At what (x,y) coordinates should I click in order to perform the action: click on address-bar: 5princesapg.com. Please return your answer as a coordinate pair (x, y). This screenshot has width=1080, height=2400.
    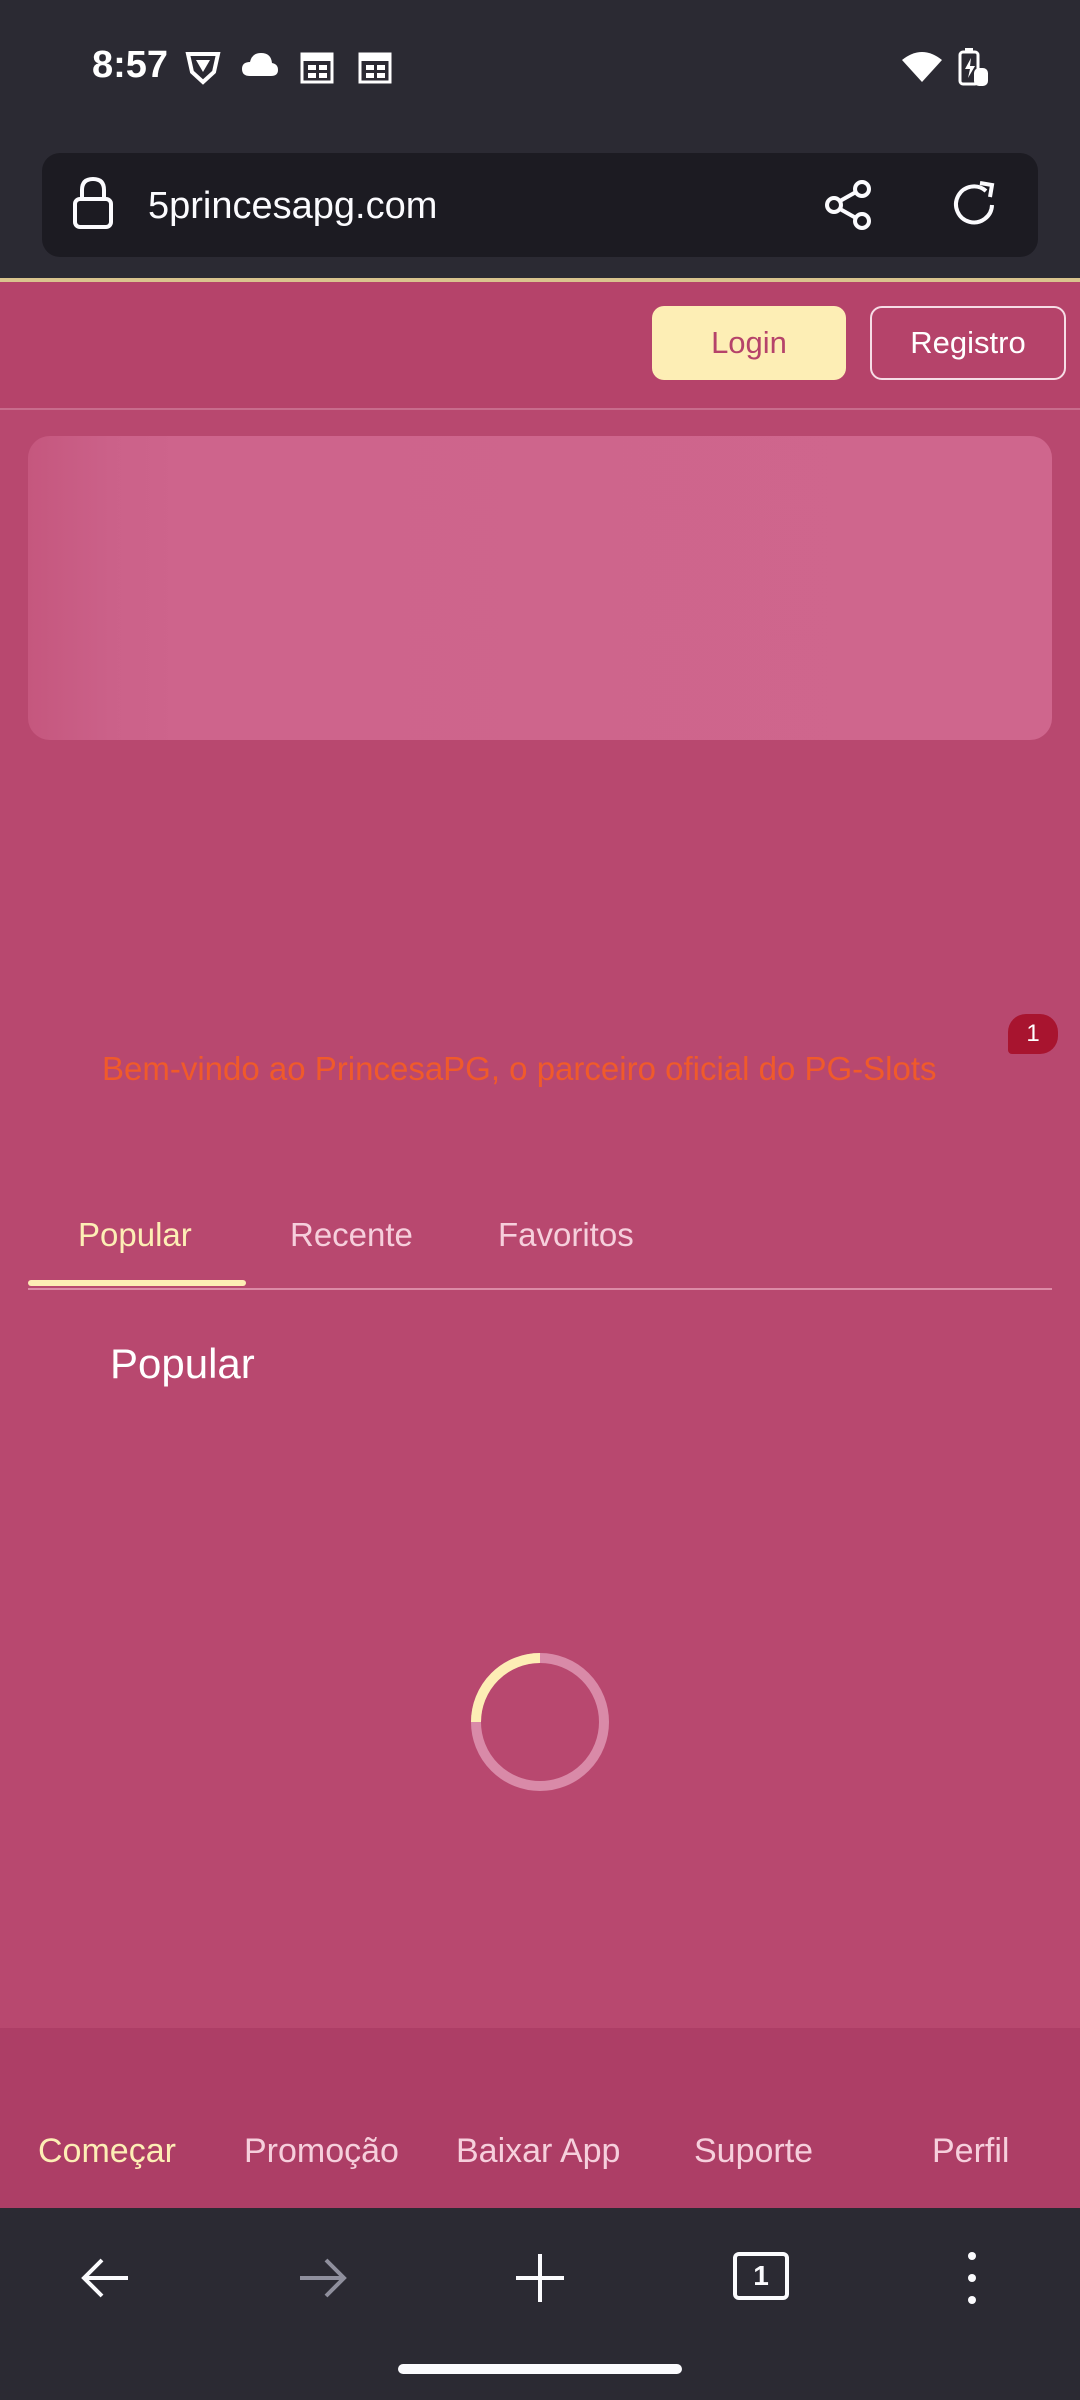
    Looking at the image, I should click on (540, 205).